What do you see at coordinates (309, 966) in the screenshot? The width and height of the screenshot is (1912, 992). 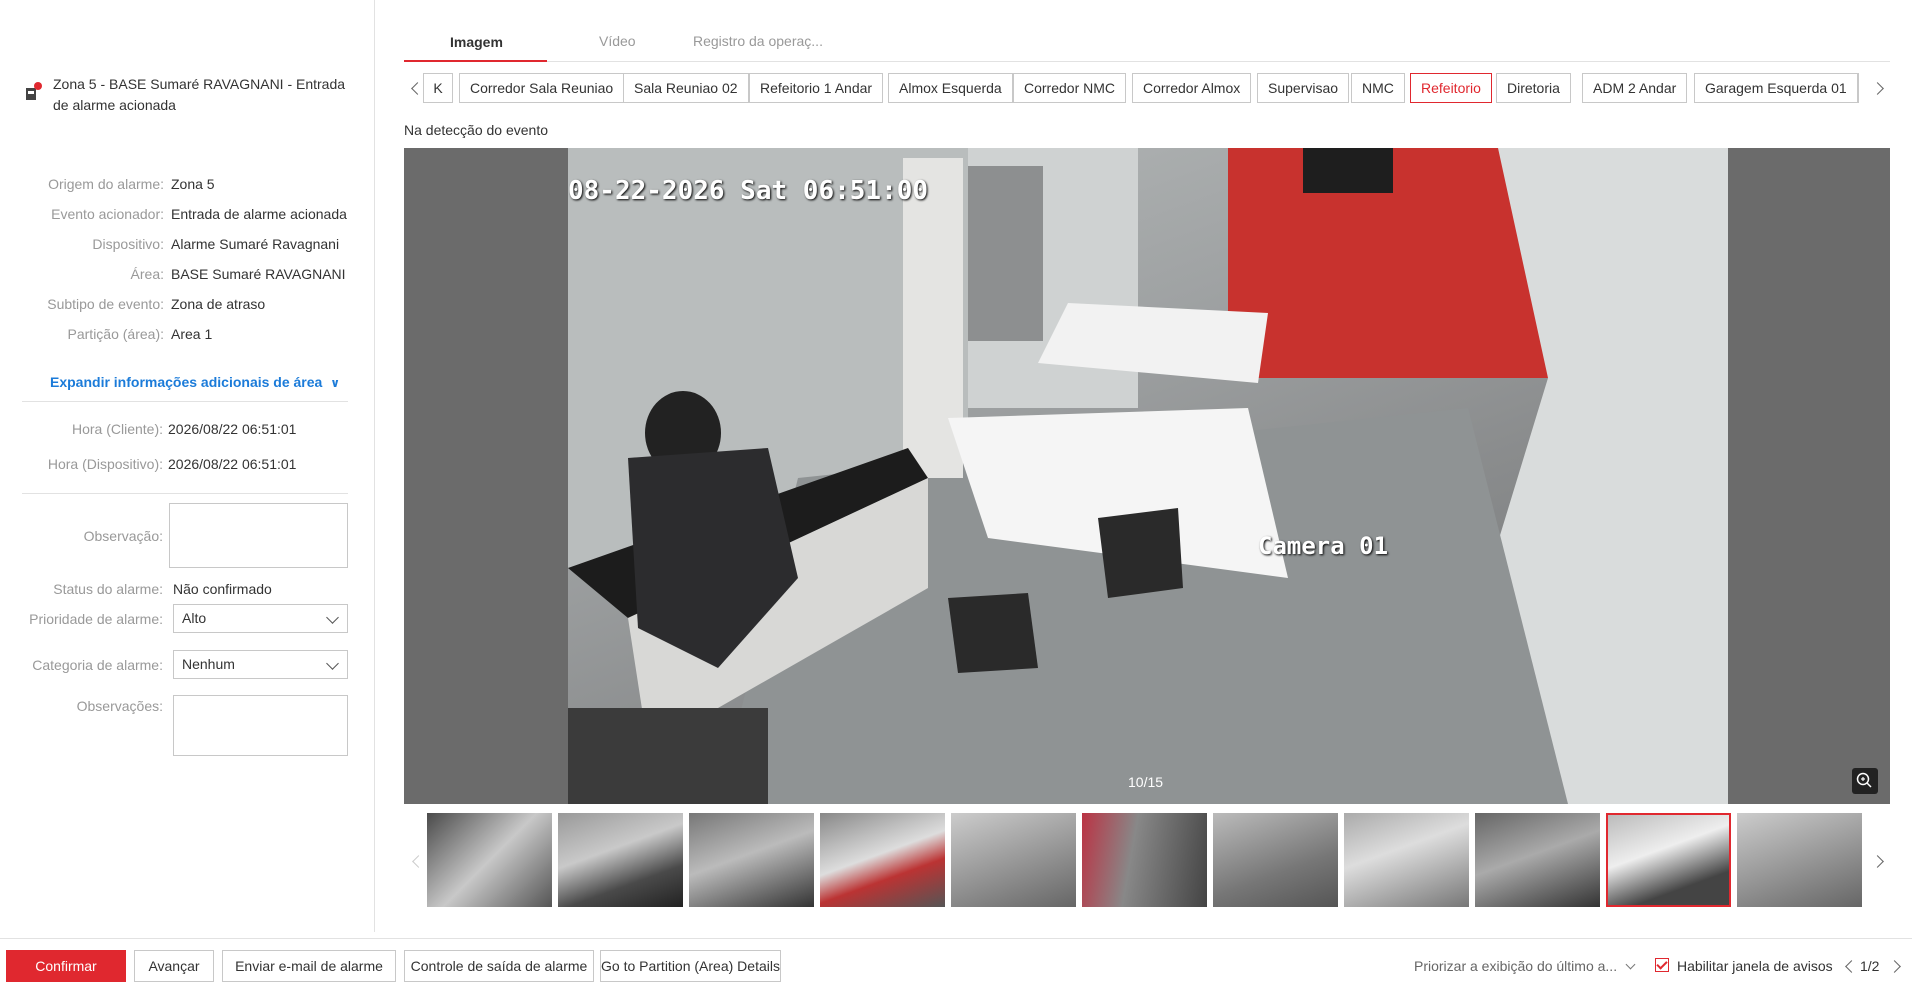 I see `send-email-button: Enviar e-mail de alarme` at bounding box center [309, 966].